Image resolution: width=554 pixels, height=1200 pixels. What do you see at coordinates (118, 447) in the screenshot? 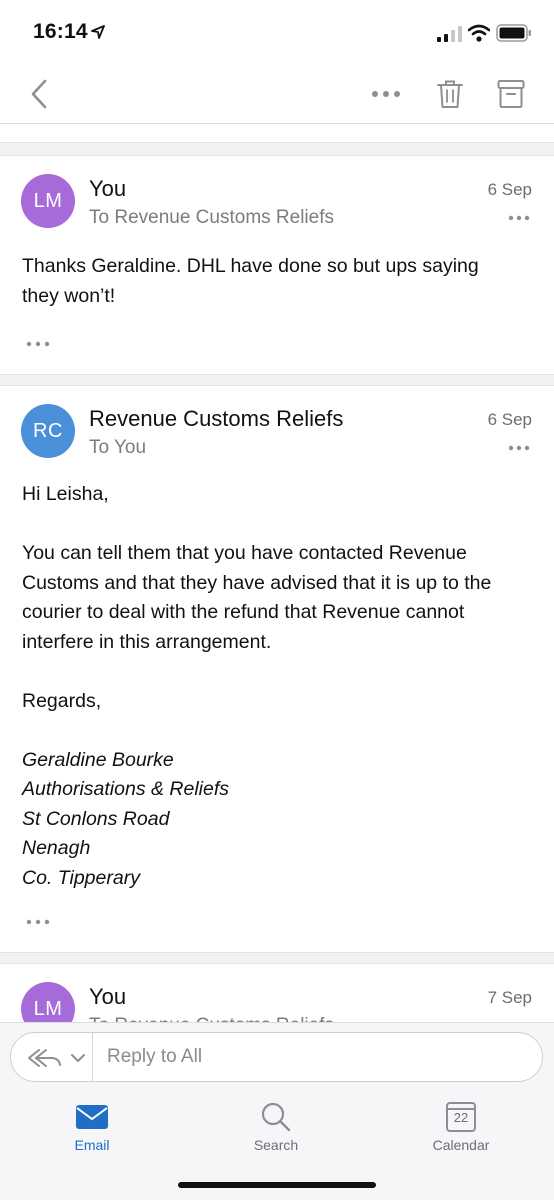
I see `recipient-line: To You` at bounding box center [118, 447].